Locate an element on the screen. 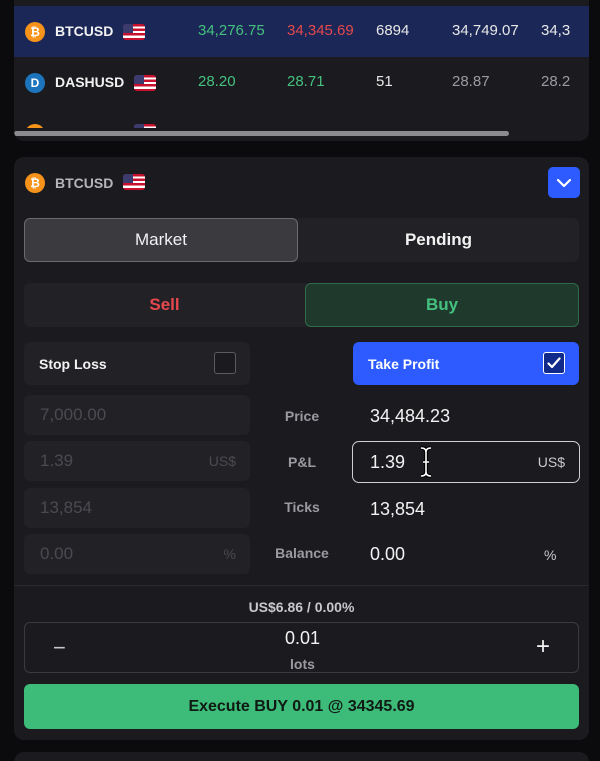 The width and height of the screenshot is (600, 761). margin-summary: US$6.86 / 0.00% is located at coordinates (301, 607).